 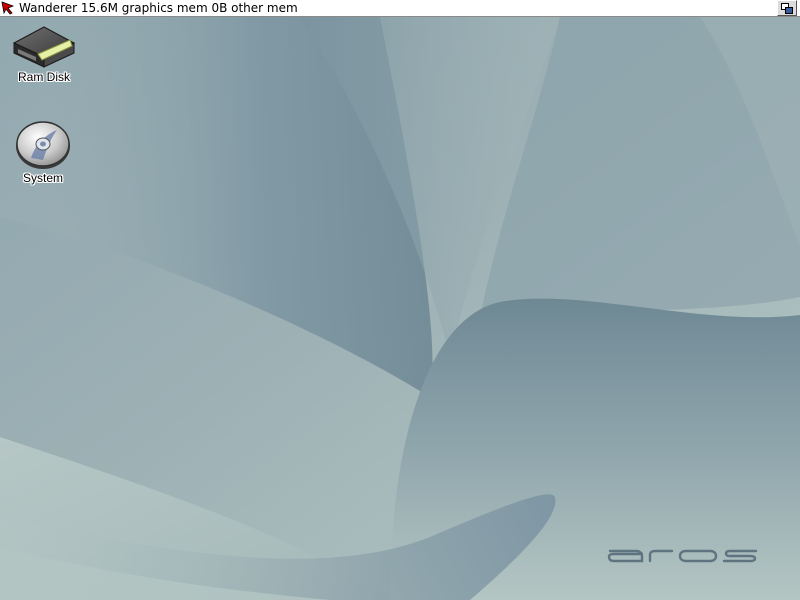 What do you see at coordinates (43, 77) in the screenshot?
I see `desktop-icon-label: Ram Disk` at bounding box center [43, 77].